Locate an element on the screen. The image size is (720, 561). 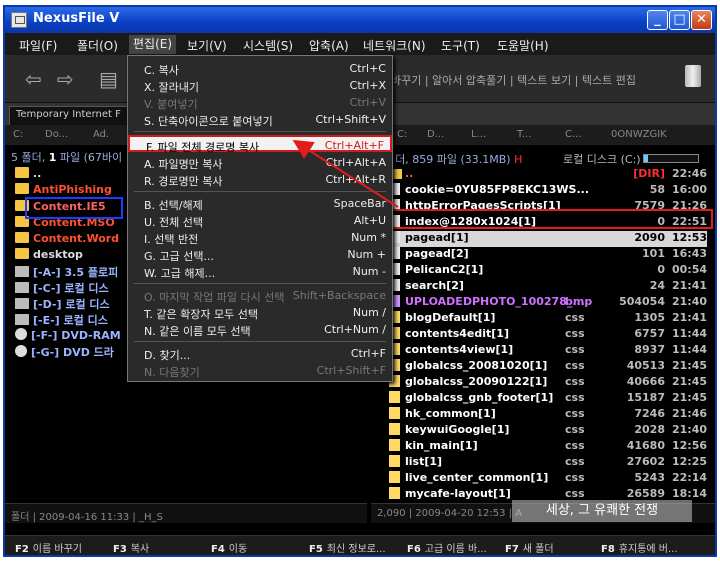
left-tab: Temporary Internet F is located at coordinates (68, 115).